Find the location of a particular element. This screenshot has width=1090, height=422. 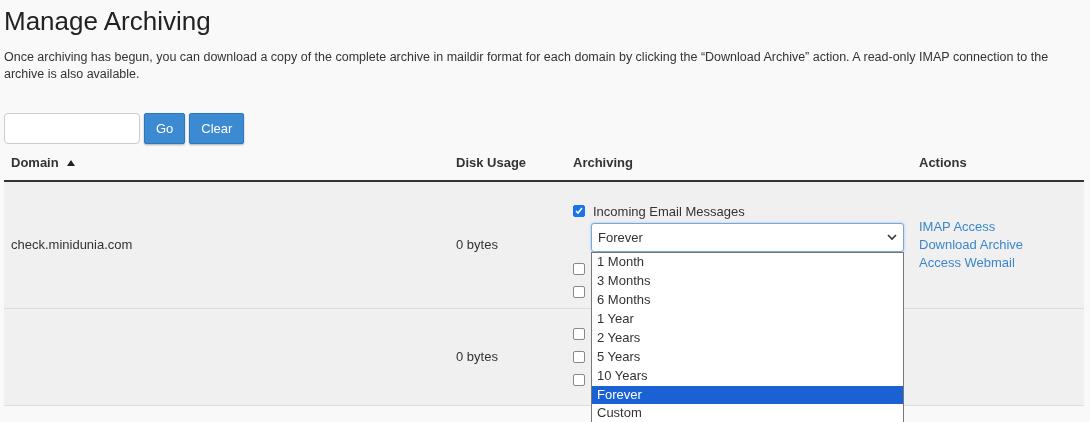

column-header: Disk Usage is located at coordinates (491, 163).